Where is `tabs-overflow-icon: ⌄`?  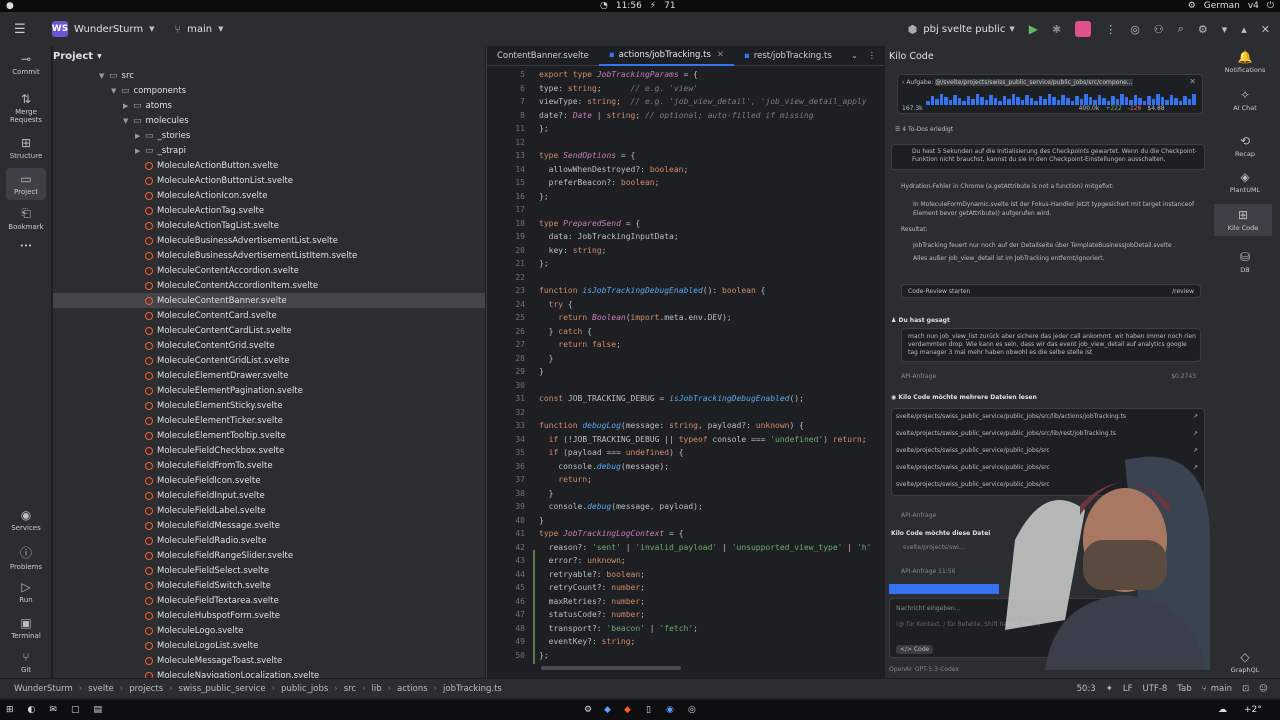
tabs-overflow-icon: ⌄ is located at coordinates (854, 55).